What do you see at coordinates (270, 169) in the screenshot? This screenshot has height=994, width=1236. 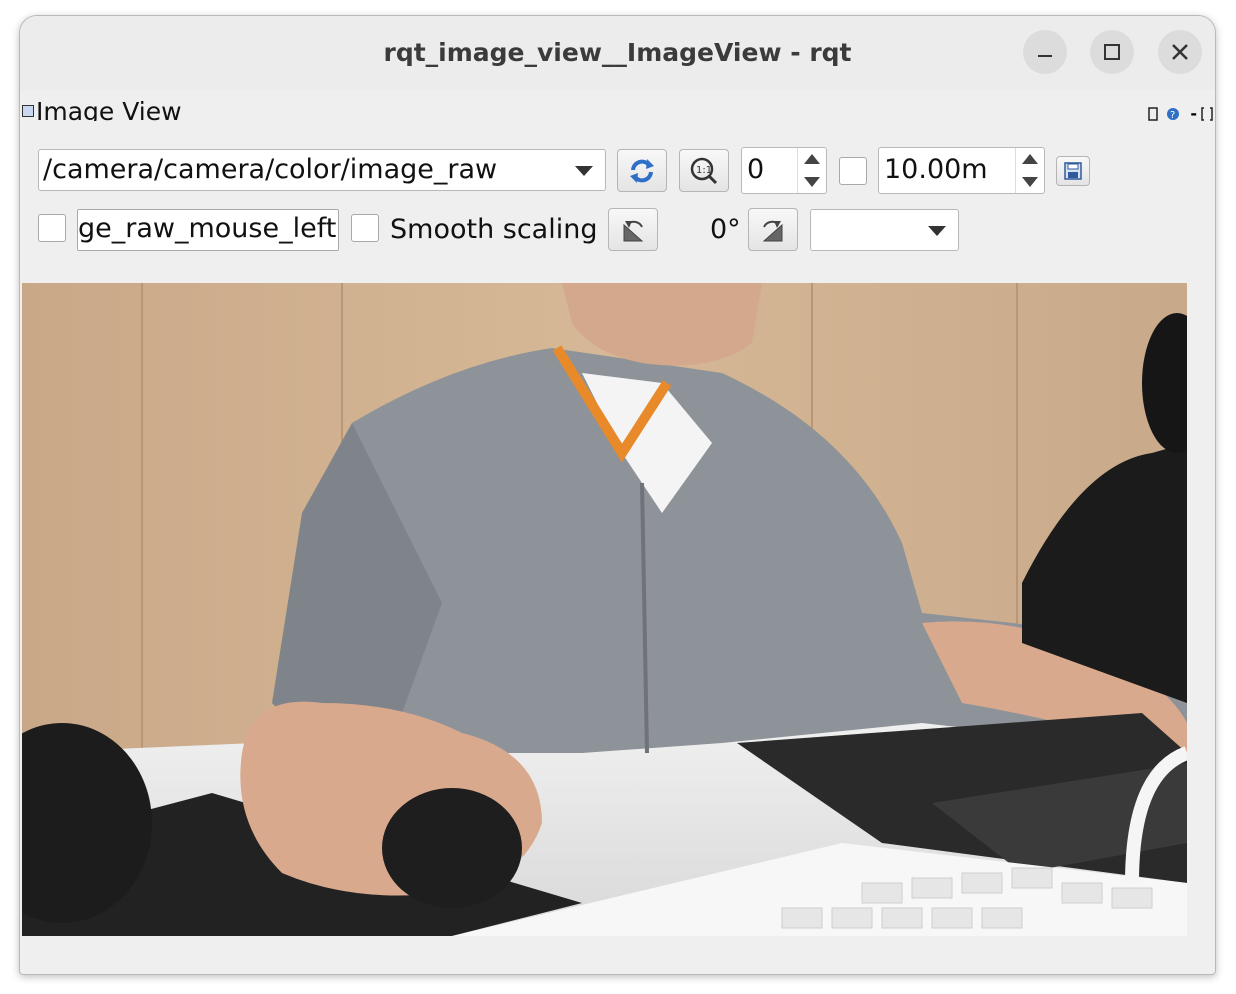 I see `topic-select-value: /camera/camera/color/image_raw` at bounding box center [270, 169].